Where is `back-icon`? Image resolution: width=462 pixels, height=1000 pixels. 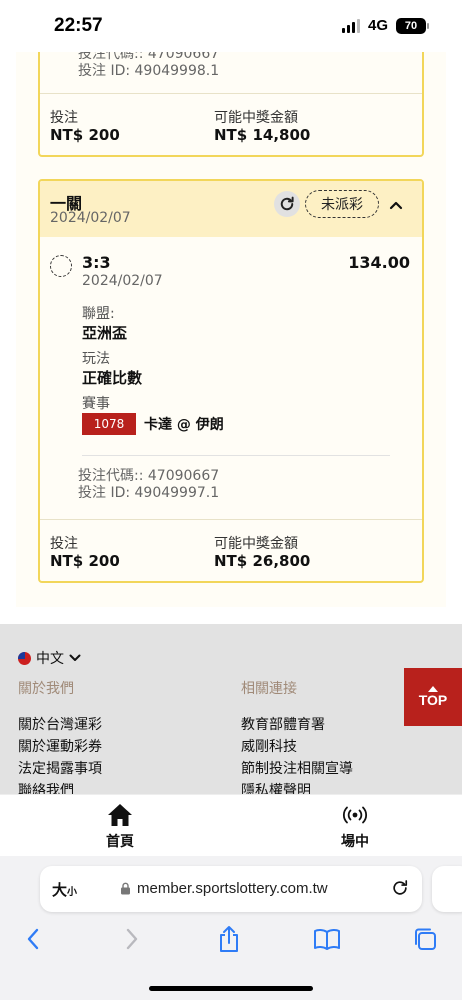
back-icon is located at coordinates (33, 939).